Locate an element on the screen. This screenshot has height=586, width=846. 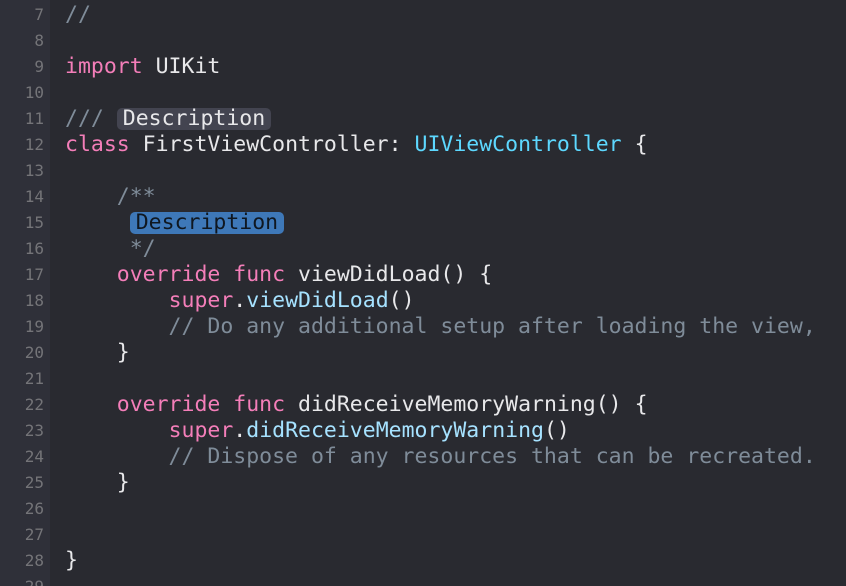
line-number: 22 is located at coordinates (34, 404).